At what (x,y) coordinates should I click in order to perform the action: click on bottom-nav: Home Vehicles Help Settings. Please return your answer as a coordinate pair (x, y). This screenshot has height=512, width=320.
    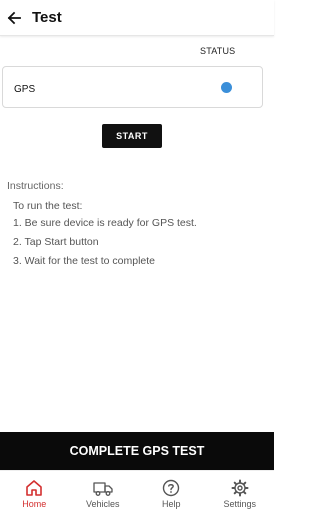
    Looking at the image, I should click on (137, 491).